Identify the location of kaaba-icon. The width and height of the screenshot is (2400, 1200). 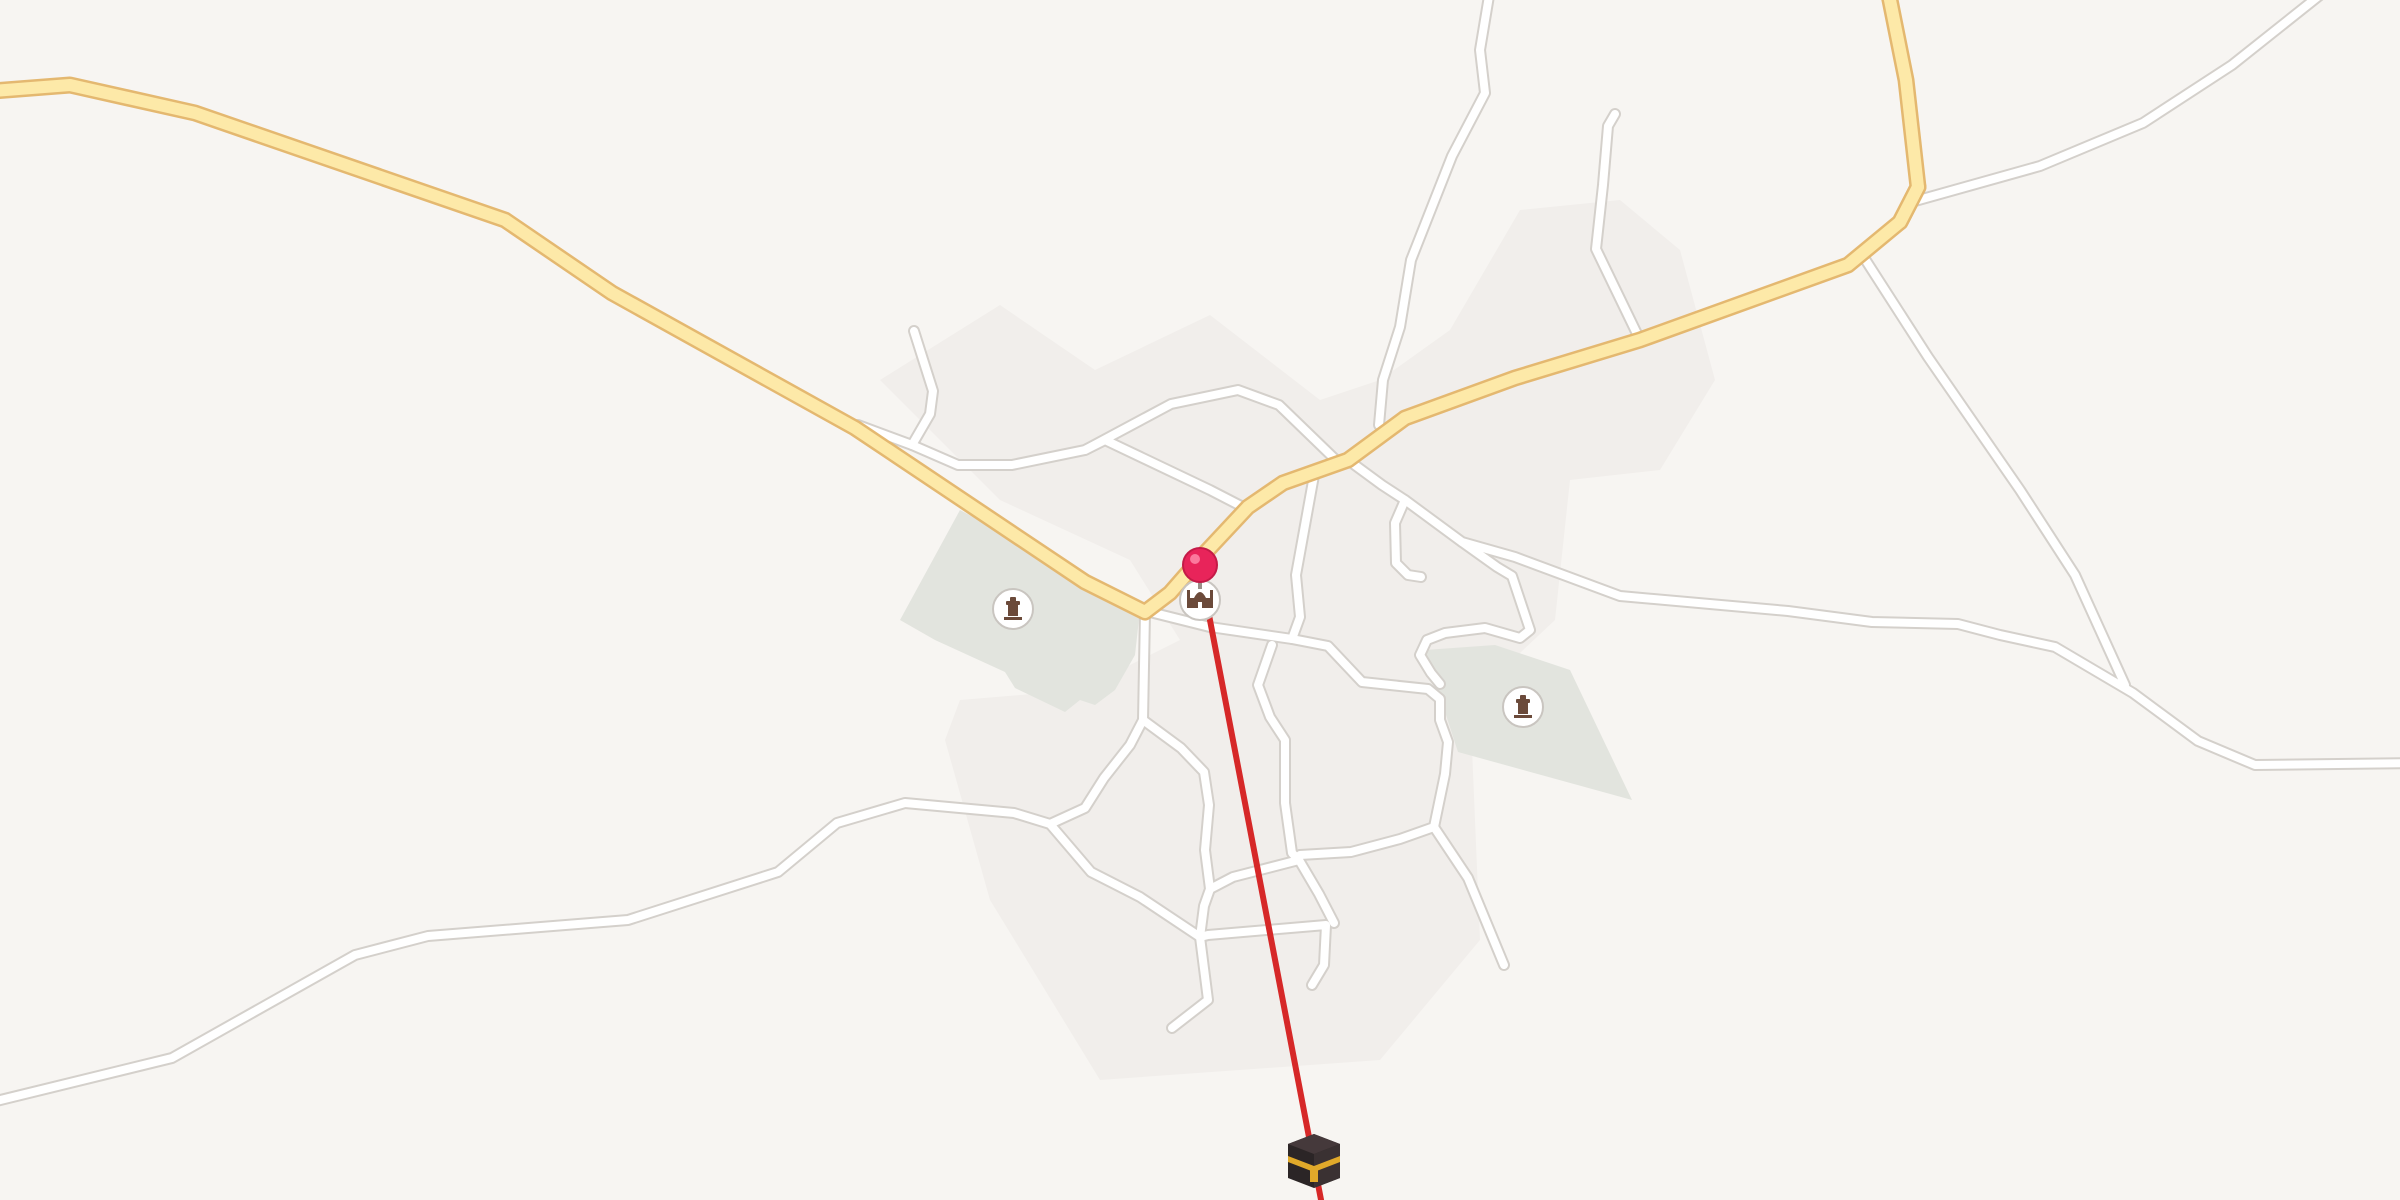
(1314, 1161).